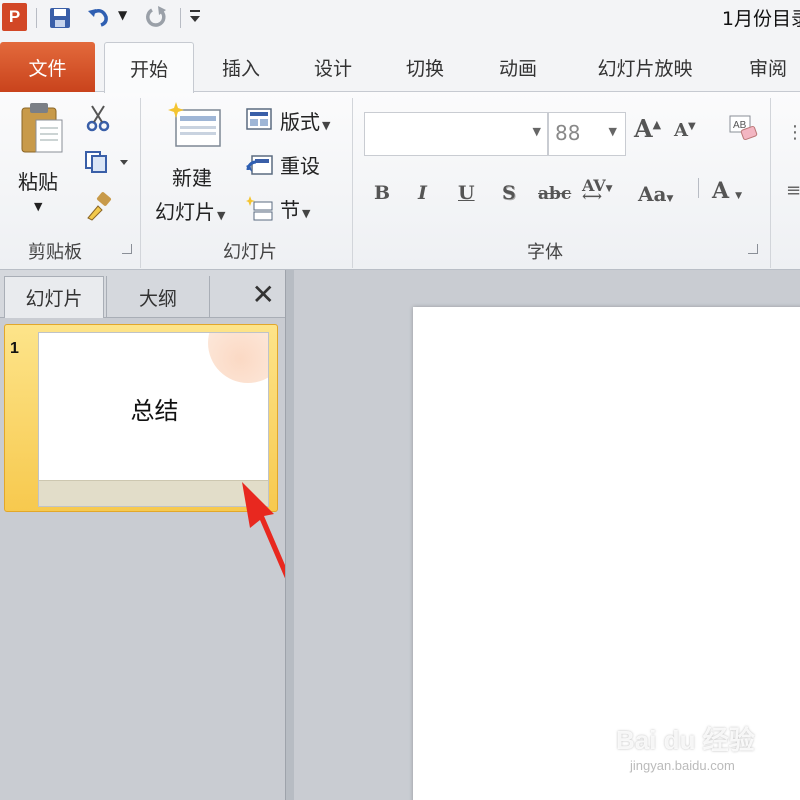 The width and height of the screenshot is (800, 800). What do you see at coordinates (241, 67) in the screenshot?
I see `tab-insert: 插入` at bounding box center [241, 67].